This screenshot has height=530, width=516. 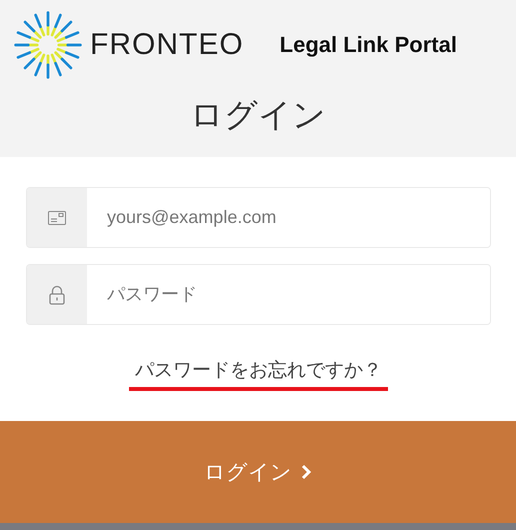 I want to click on password-field: パスワード, so click(x=258, y=294).